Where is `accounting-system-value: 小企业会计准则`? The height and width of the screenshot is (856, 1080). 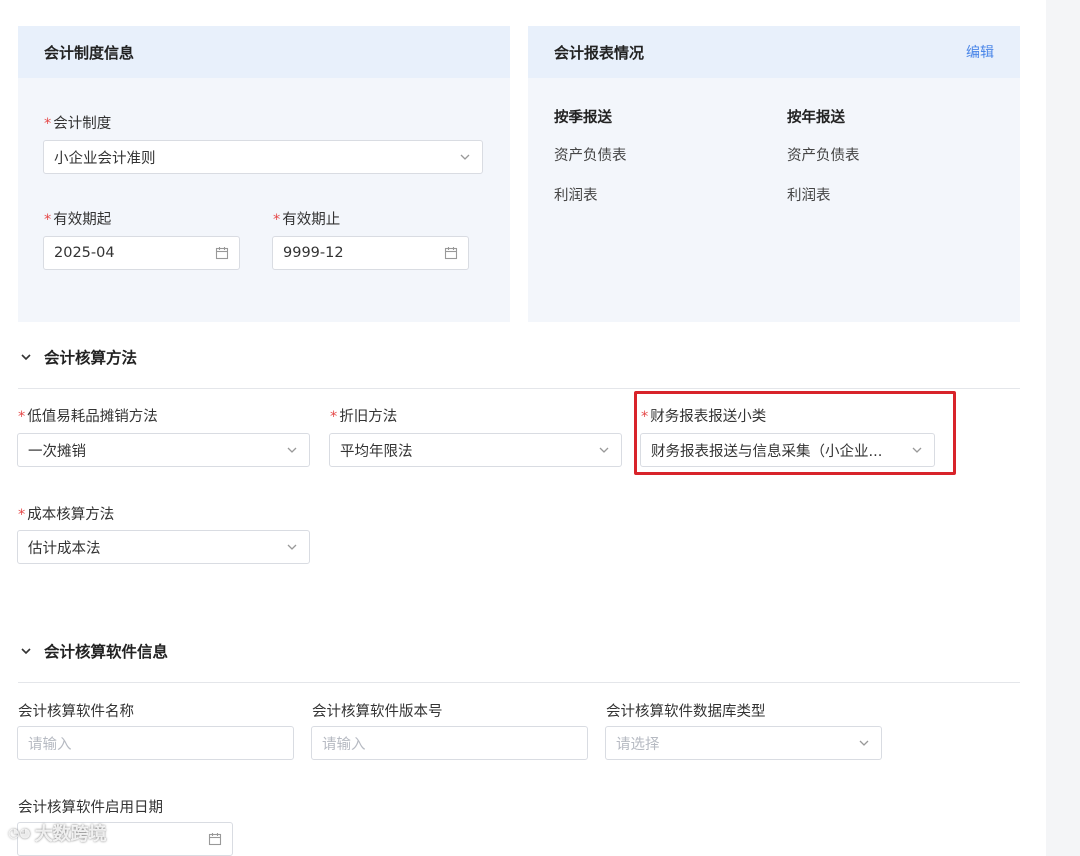
accounting-system-value: 小企业会计准则 is located at coordinates (105, 158).